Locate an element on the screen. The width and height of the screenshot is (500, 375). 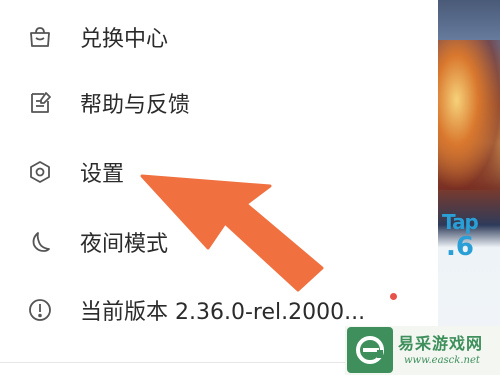
game-artwork is located at coordinates (469, 115).